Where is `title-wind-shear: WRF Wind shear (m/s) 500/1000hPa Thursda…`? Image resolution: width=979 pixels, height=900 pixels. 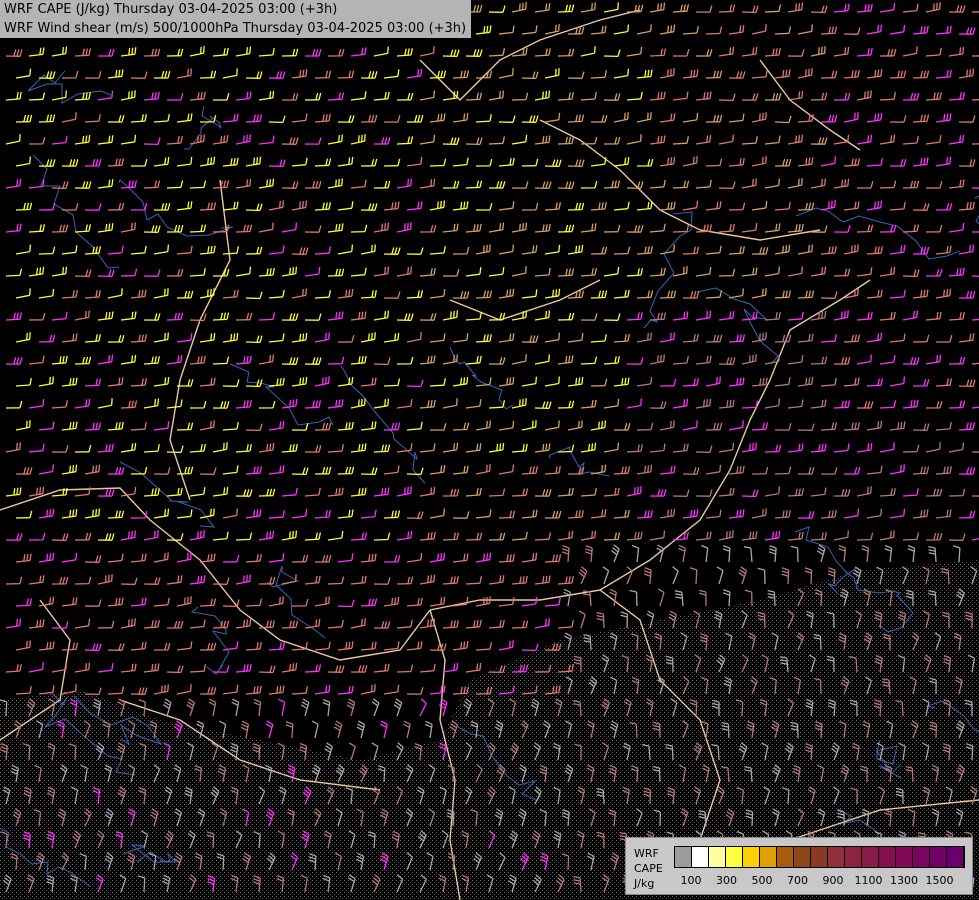
title-wind-shear: WRF Wind shear (m/s) 500/1000hPa Thursda… is located at coordinates (235, 28).